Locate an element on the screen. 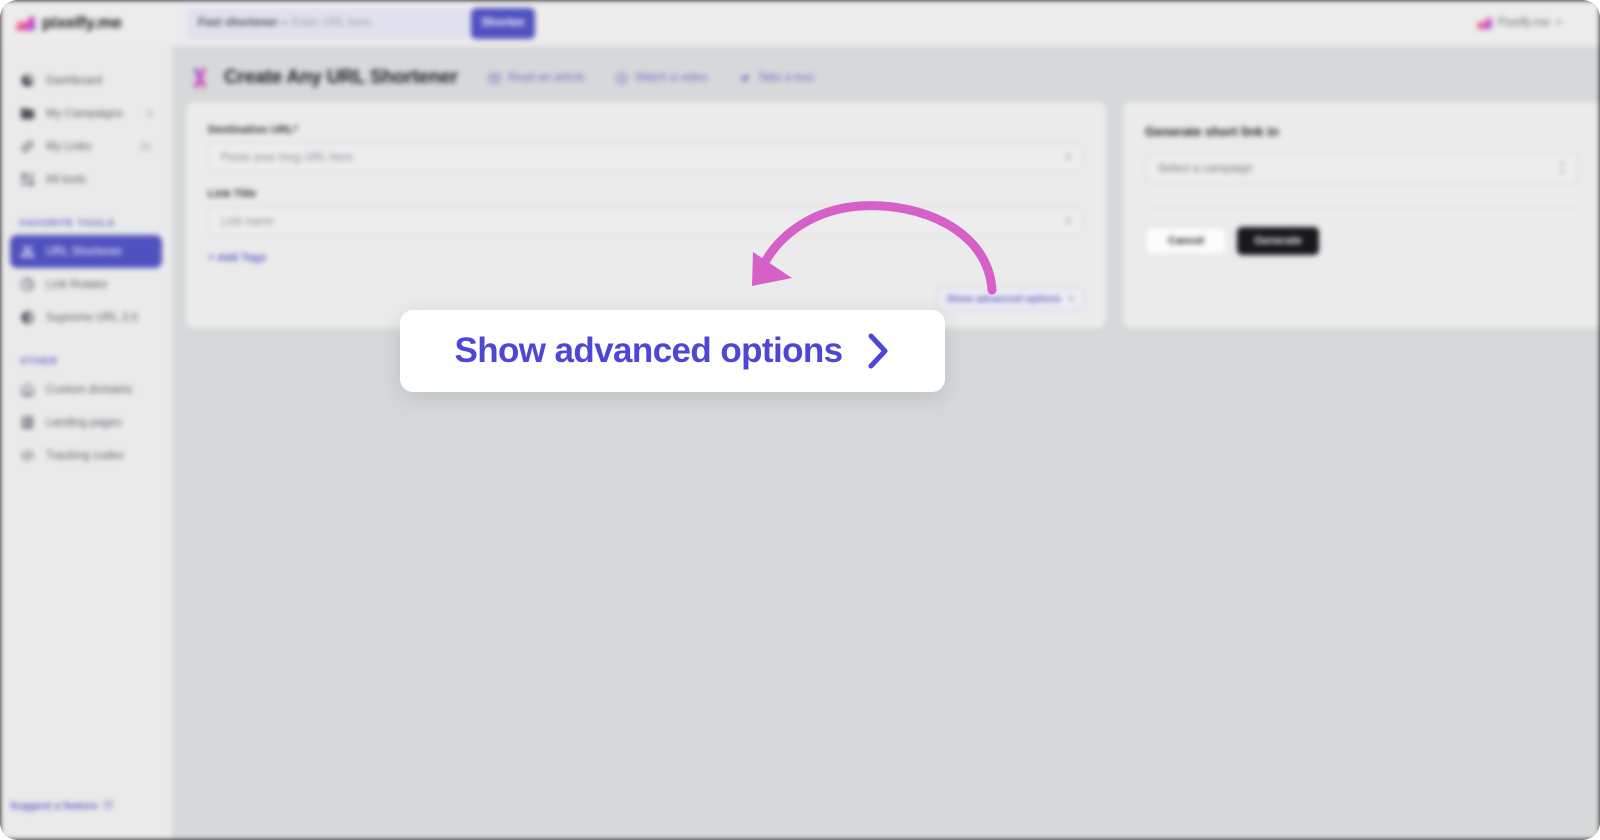 This screenshot has width=1600, height=840. read-an-article-link: Read an article is located at coordinates (536, 78).